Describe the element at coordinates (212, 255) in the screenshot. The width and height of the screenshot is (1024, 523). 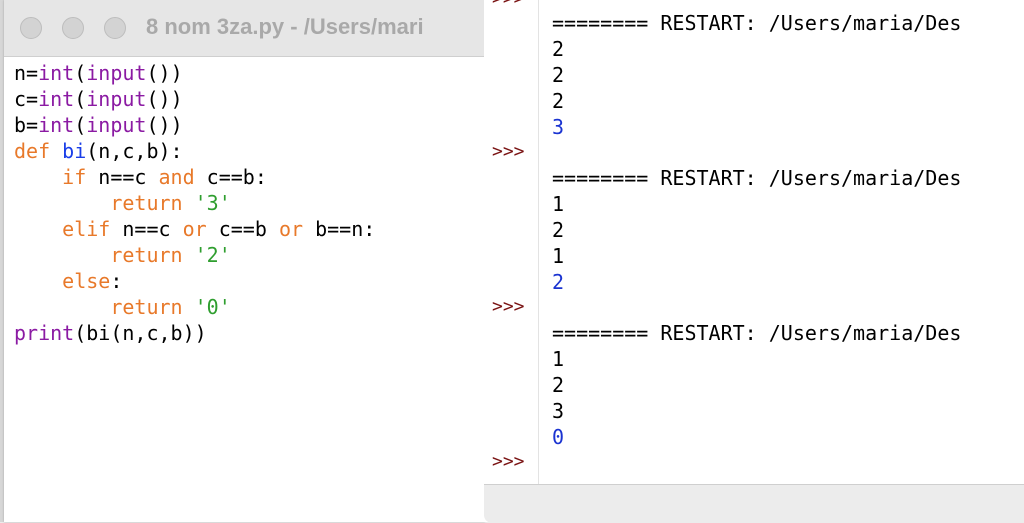
I see `code-token: '2'` at that location.